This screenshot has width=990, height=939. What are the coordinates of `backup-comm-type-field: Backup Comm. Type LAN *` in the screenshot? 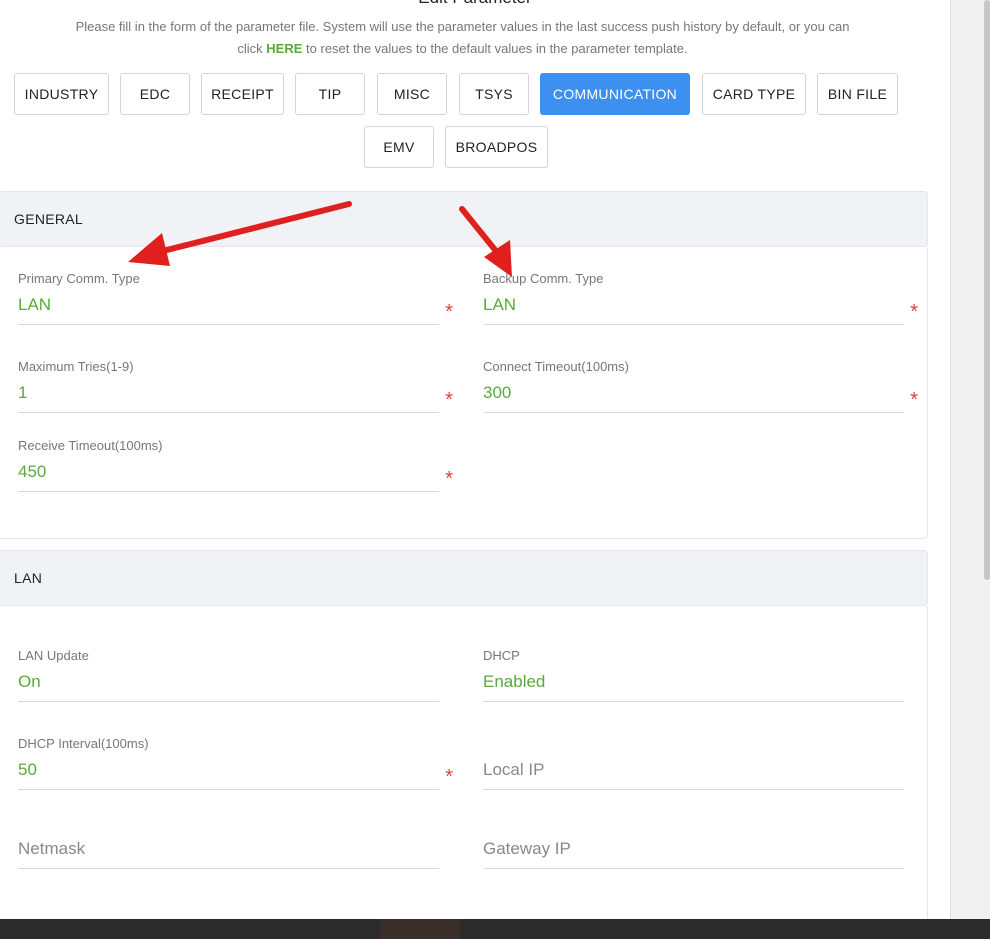 It's located at (700, 297).